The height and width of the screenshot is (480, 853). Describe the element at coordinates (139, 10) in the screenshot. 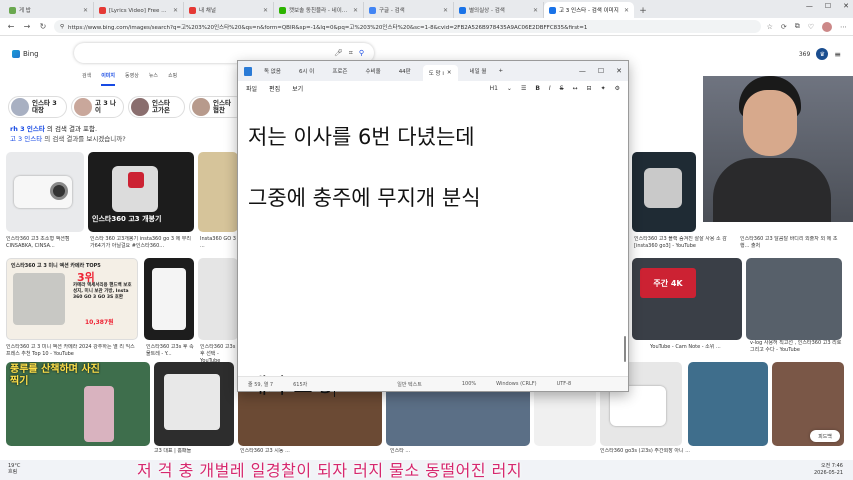

I see `browser-tab: [Lyrics Video] Free Style[프리✕` at that location.